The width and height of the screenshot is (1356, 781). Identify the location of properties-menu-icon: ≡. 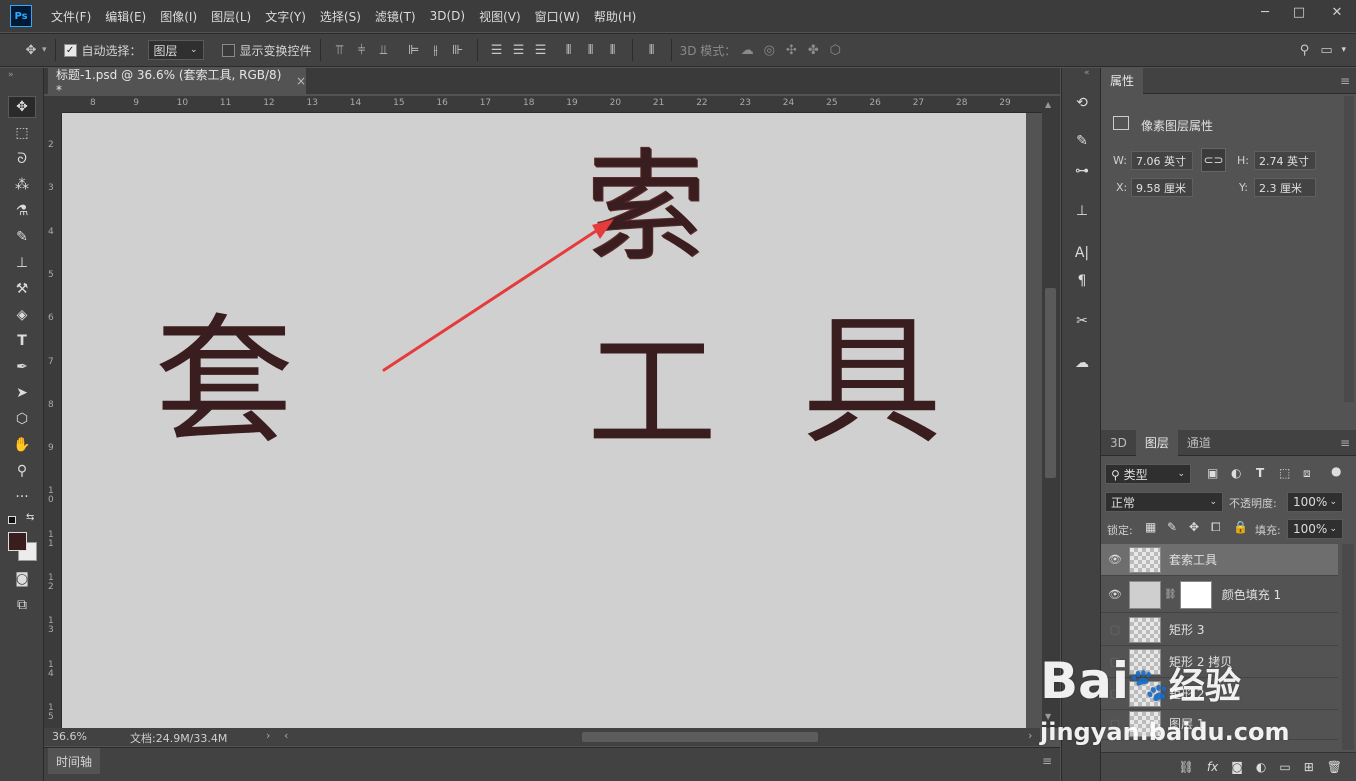
(1345, 81).